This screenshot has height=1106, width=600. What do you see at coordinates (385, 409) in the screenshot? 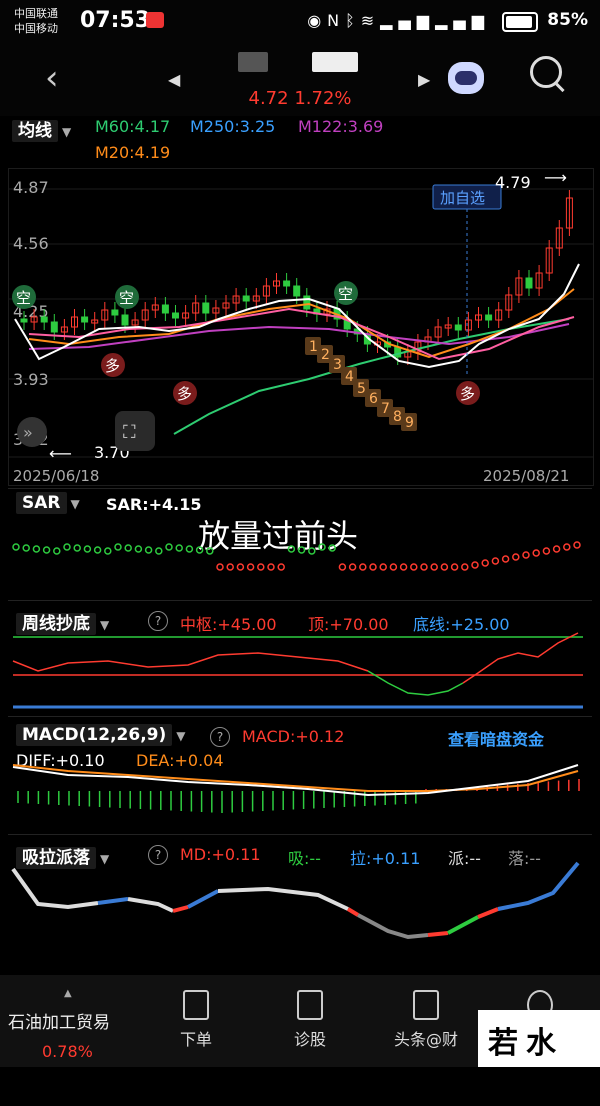
I see `svg-text: 7` at bounding box center [385, 409].